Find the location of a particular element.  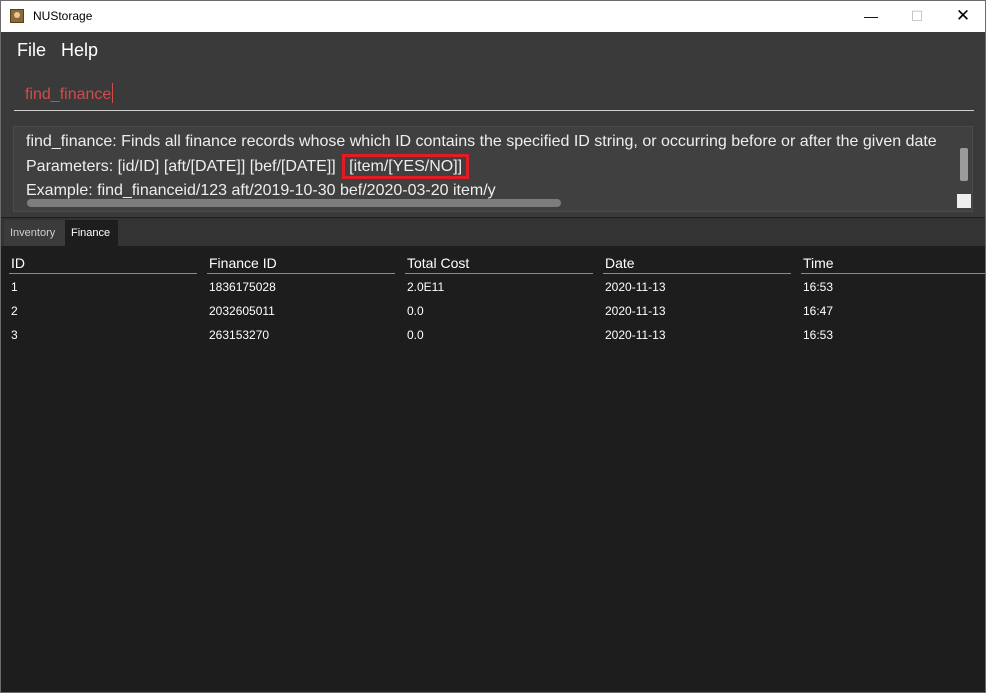

vertical-scroll-thumb is located at coordinates (964, 164).